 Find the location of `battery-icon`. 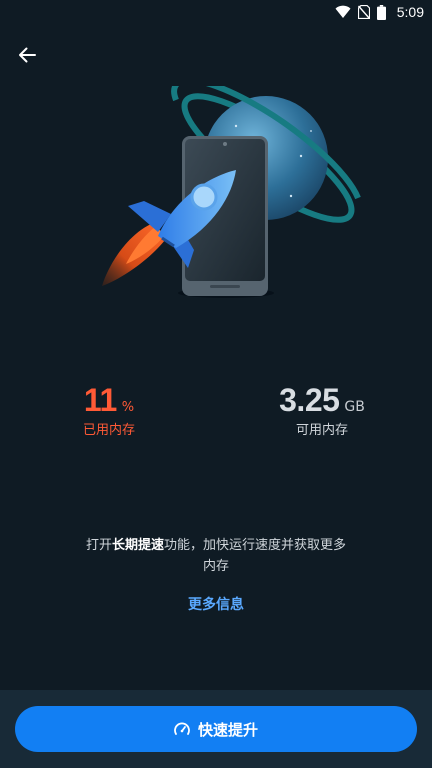

battery-icon is located at coordinates (381, 12).